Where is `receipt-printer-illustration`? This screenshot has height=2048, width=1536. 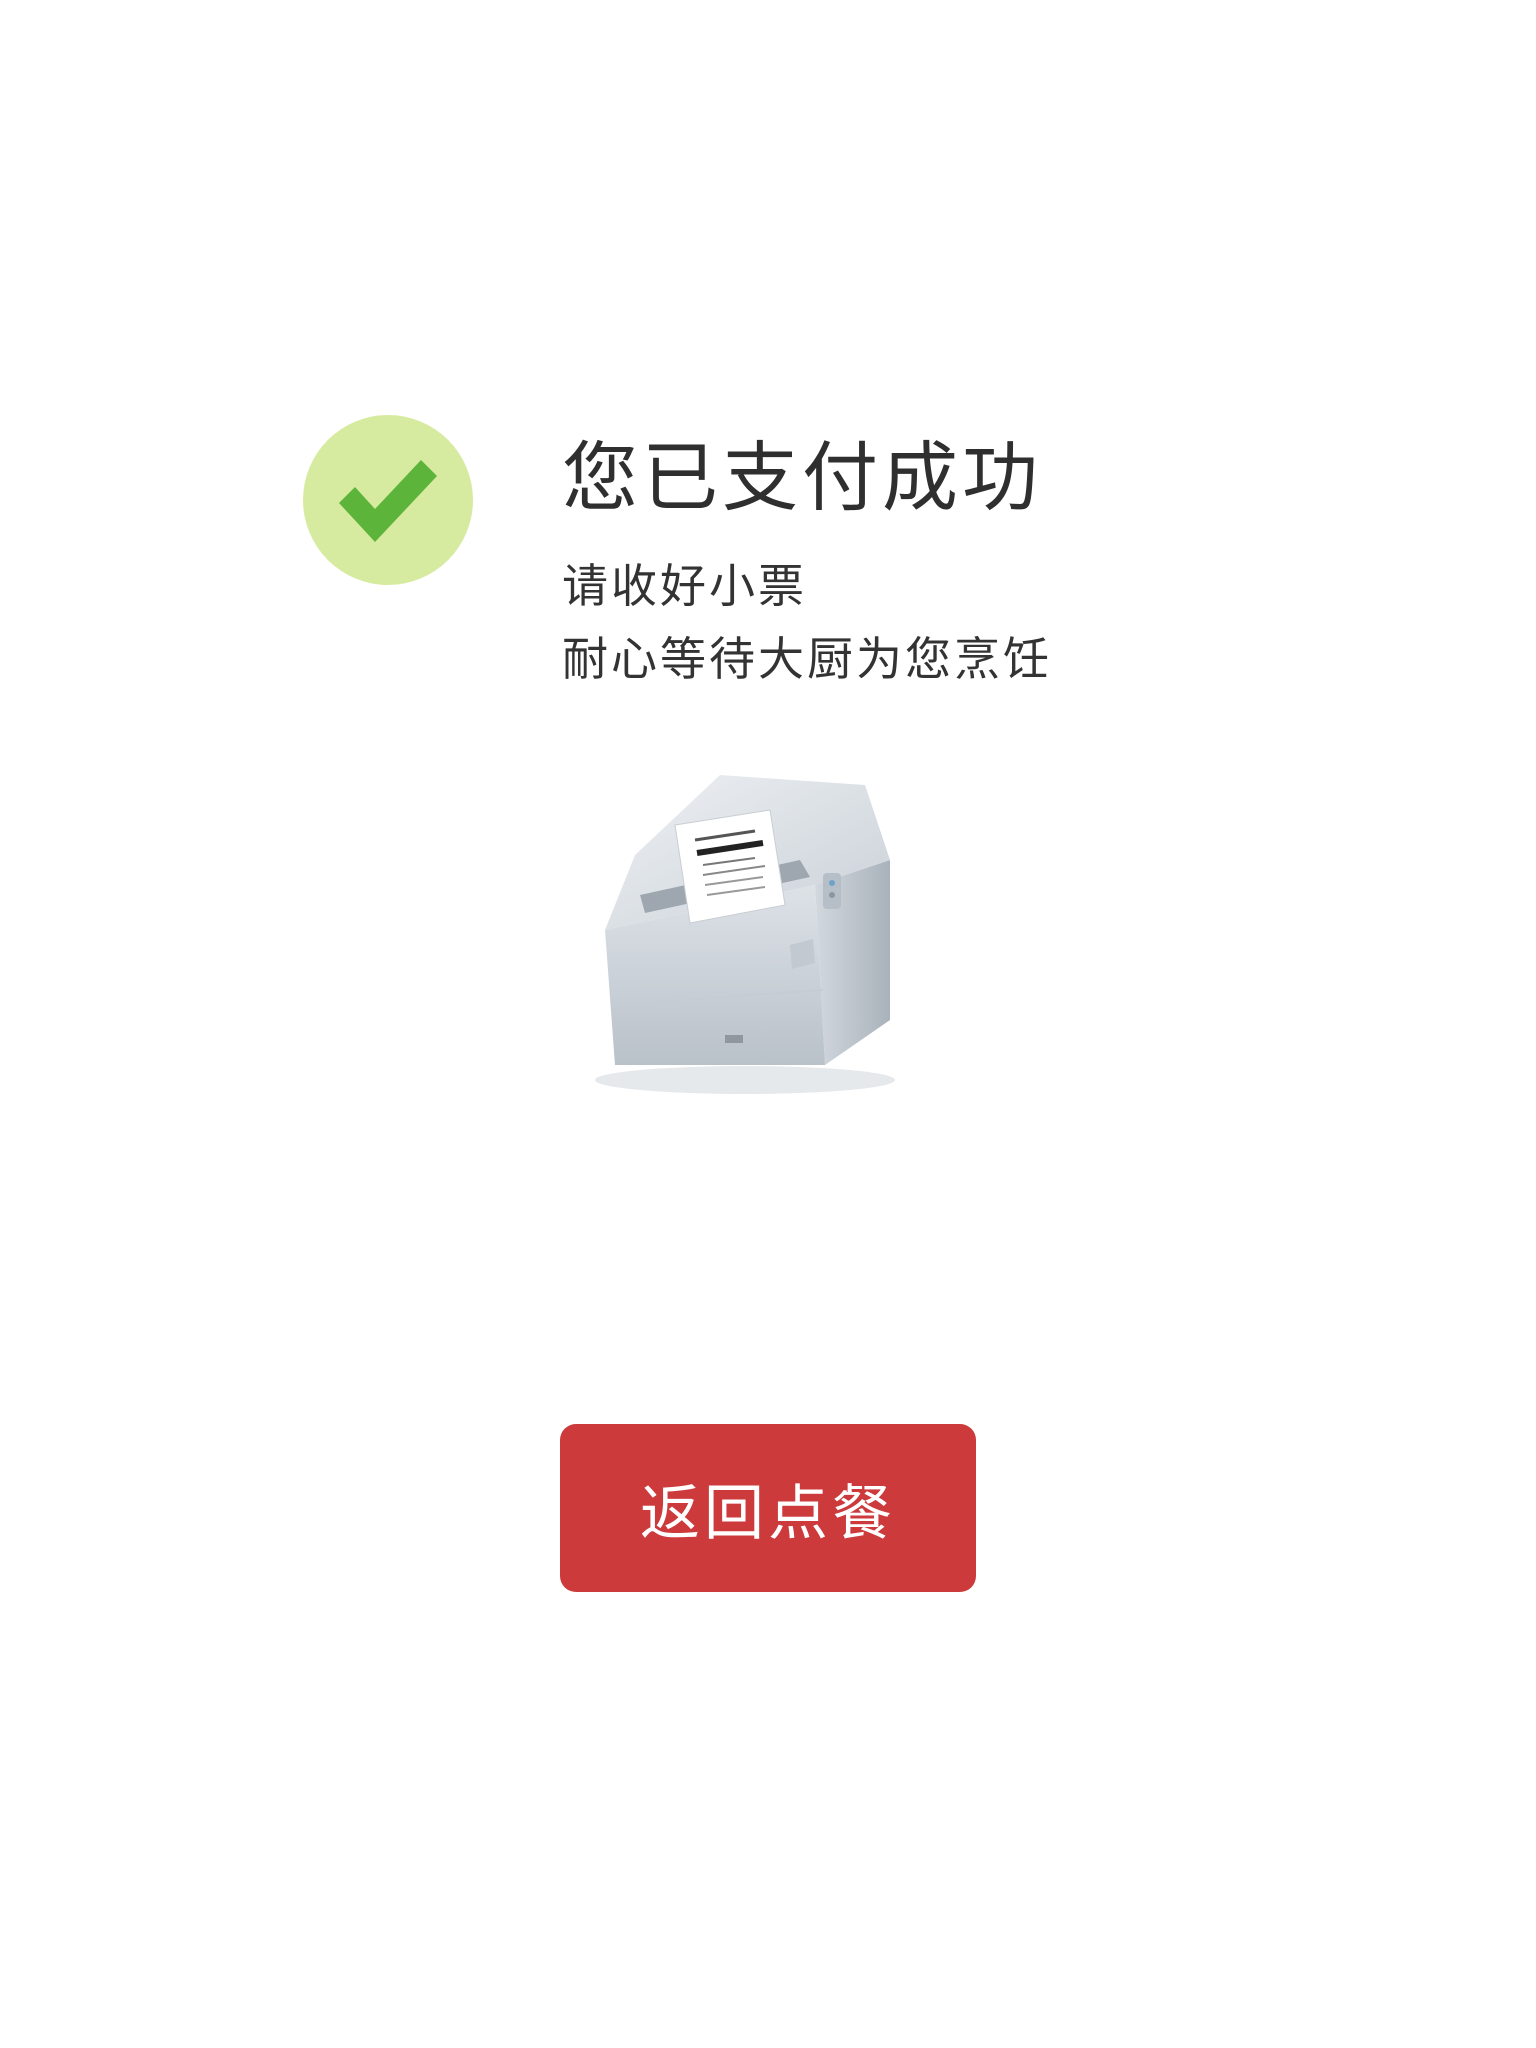
receipt-printer-illustration is located at coordinates (745, 930).